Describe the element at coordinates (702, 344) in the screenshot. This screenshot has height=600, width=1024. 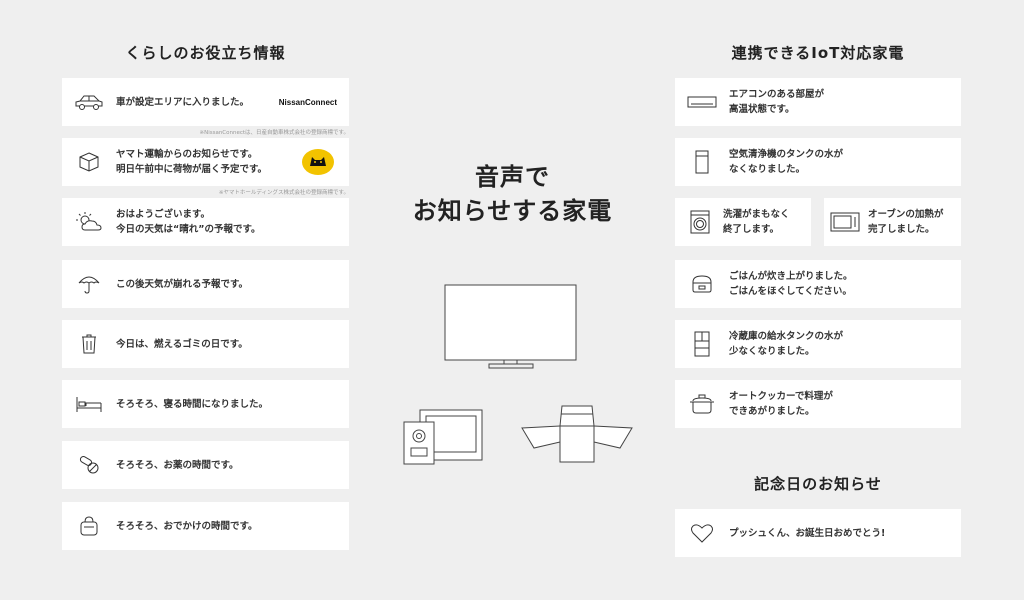
I see `fridge-icon` at that location.